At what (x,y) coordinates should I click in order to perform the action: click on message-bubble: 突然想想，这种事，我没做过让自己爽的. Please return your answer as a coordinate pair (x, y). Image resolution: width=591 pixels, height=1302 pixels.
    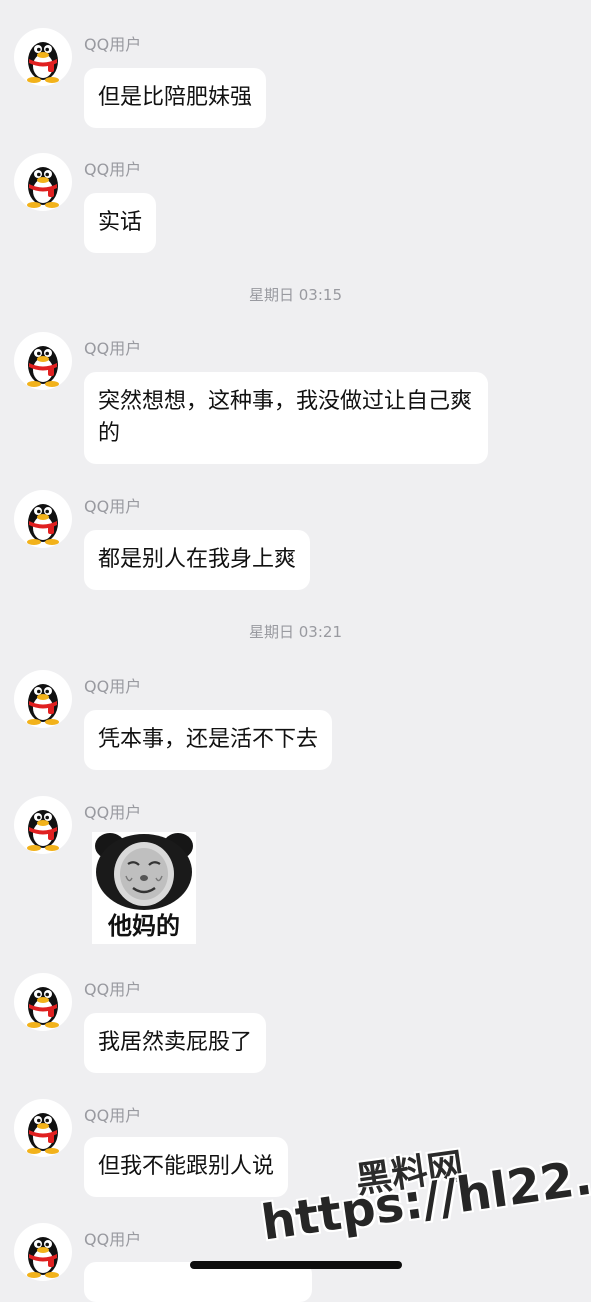
    Looking at the image, I should click on (286, 418).